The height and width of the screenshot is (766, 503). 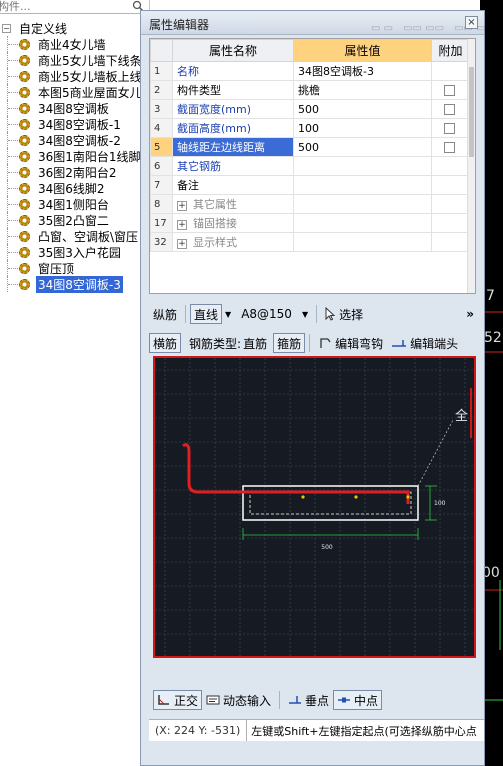 What do you see at coordinates (74, 172) in the screenshot?
I see `tree-item: 36图2南阳台2` at bounding box center [74, 172].